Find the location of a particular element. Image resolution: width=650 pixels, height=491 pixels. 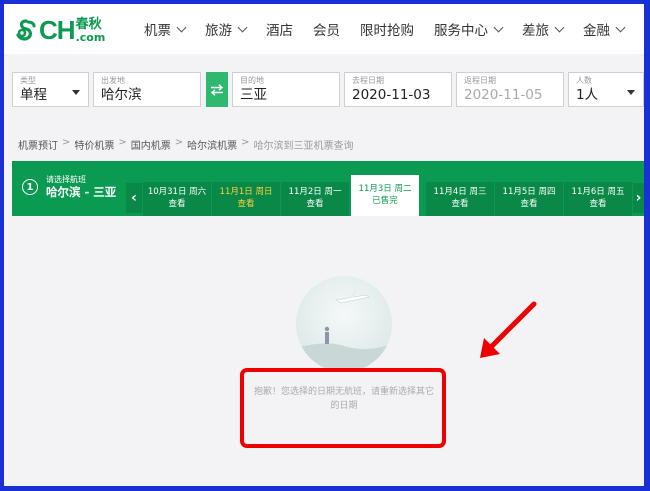

nav-flash-sale: 限时抢购 is located at coordinates (387, 29).